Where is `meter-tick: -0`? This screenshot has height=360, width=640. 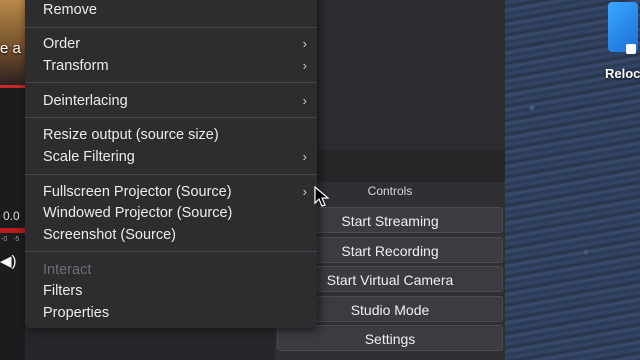 meter-tick: -0 is located at coordinates (4, 239).